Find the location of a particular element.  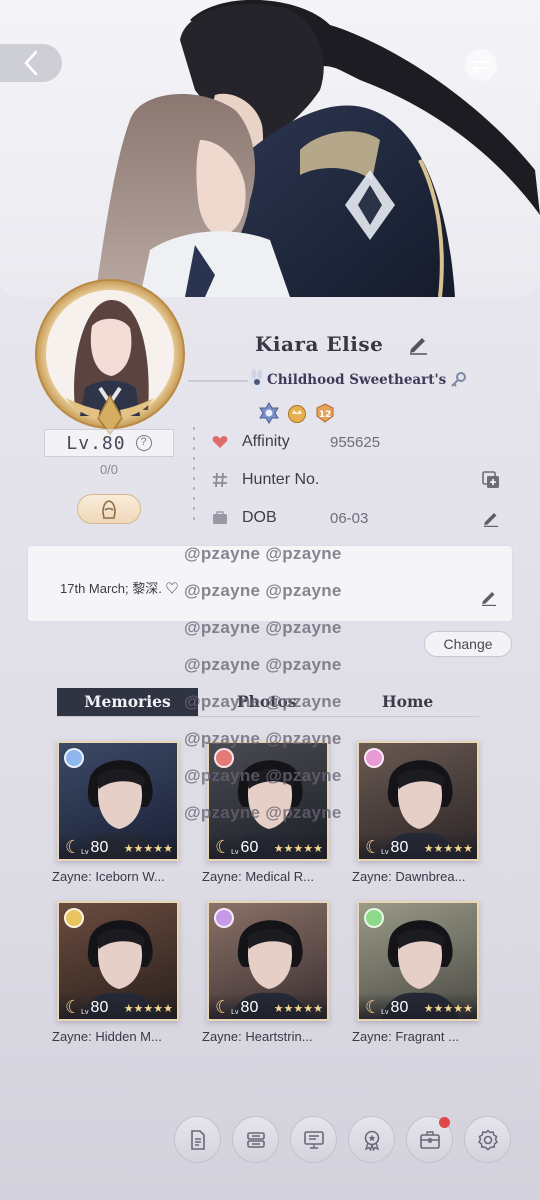

bag-button is located at coordinates (429, 1139).